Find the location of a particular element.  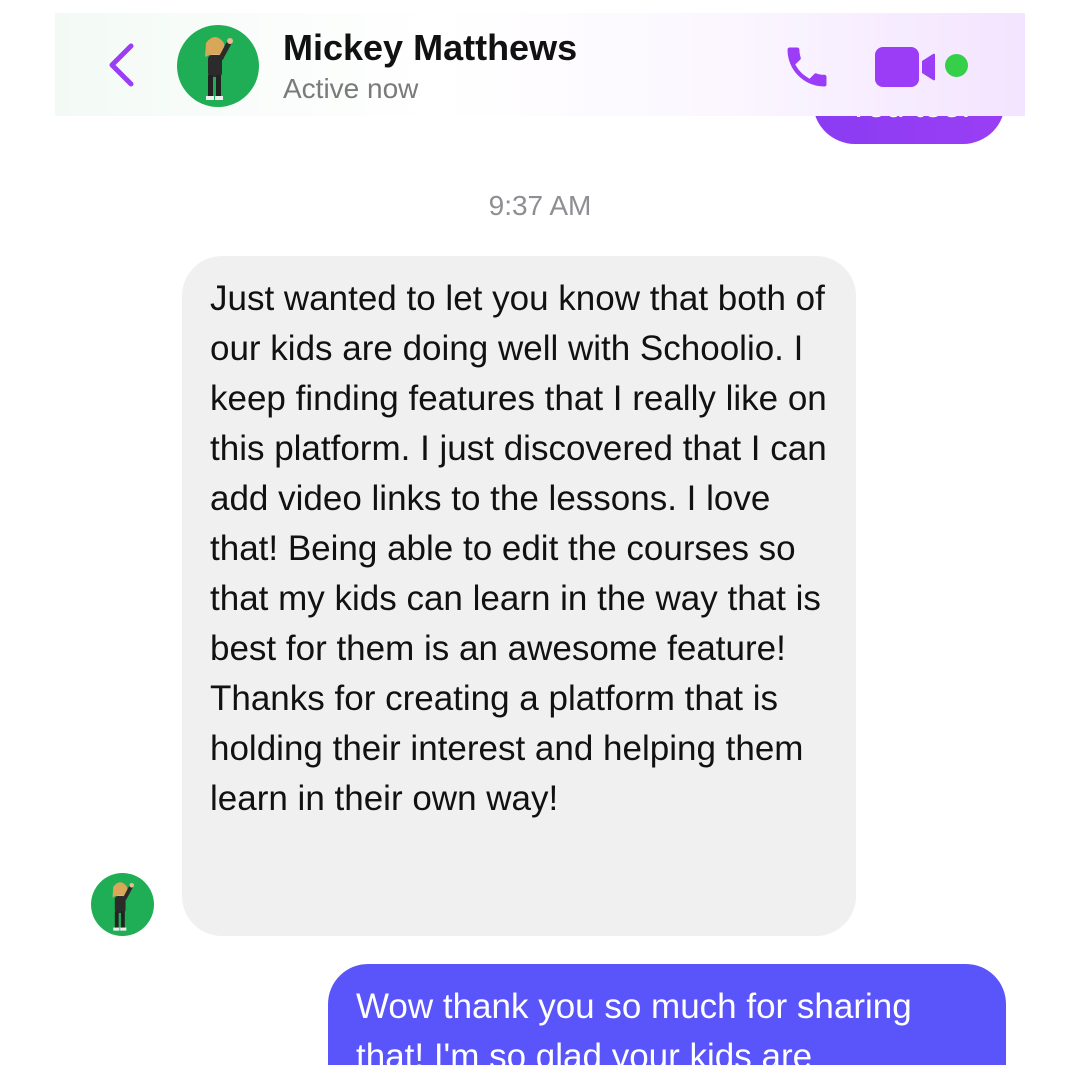

voice-call-button is located at coordinates (807, 67).